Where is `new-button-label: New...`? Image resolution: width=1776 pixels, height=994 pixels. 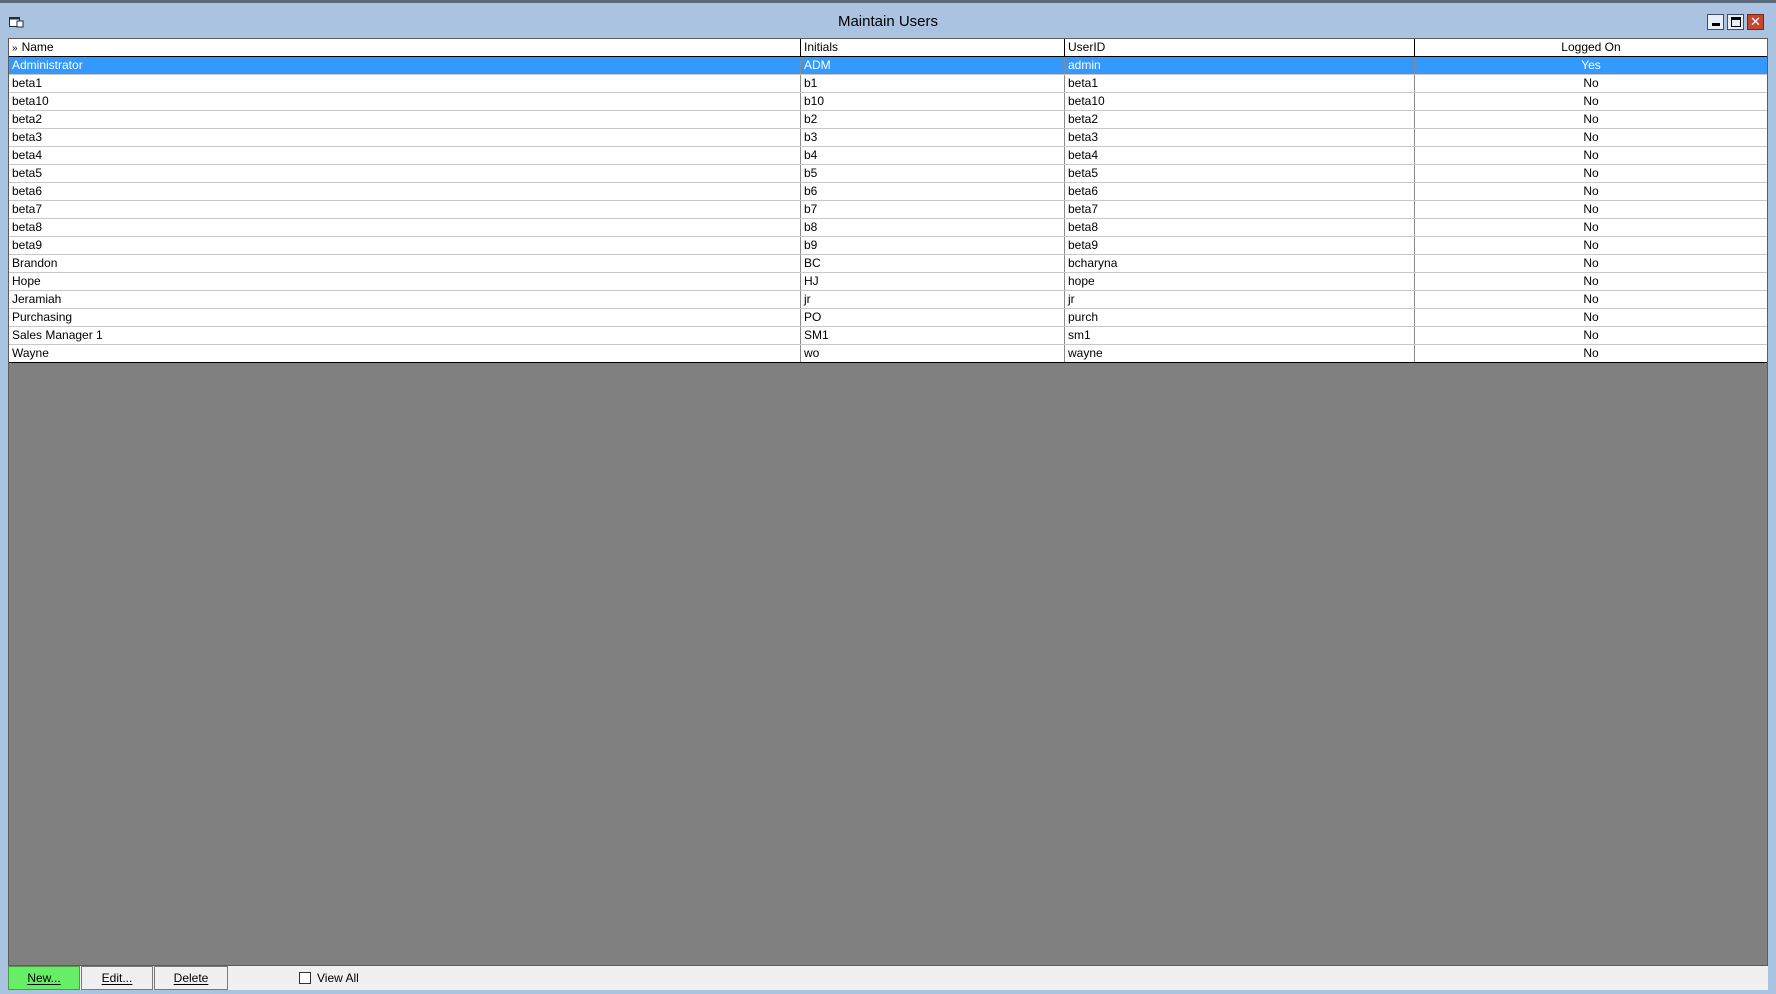
new-button-label: New... is located at coordinates (44, 978).